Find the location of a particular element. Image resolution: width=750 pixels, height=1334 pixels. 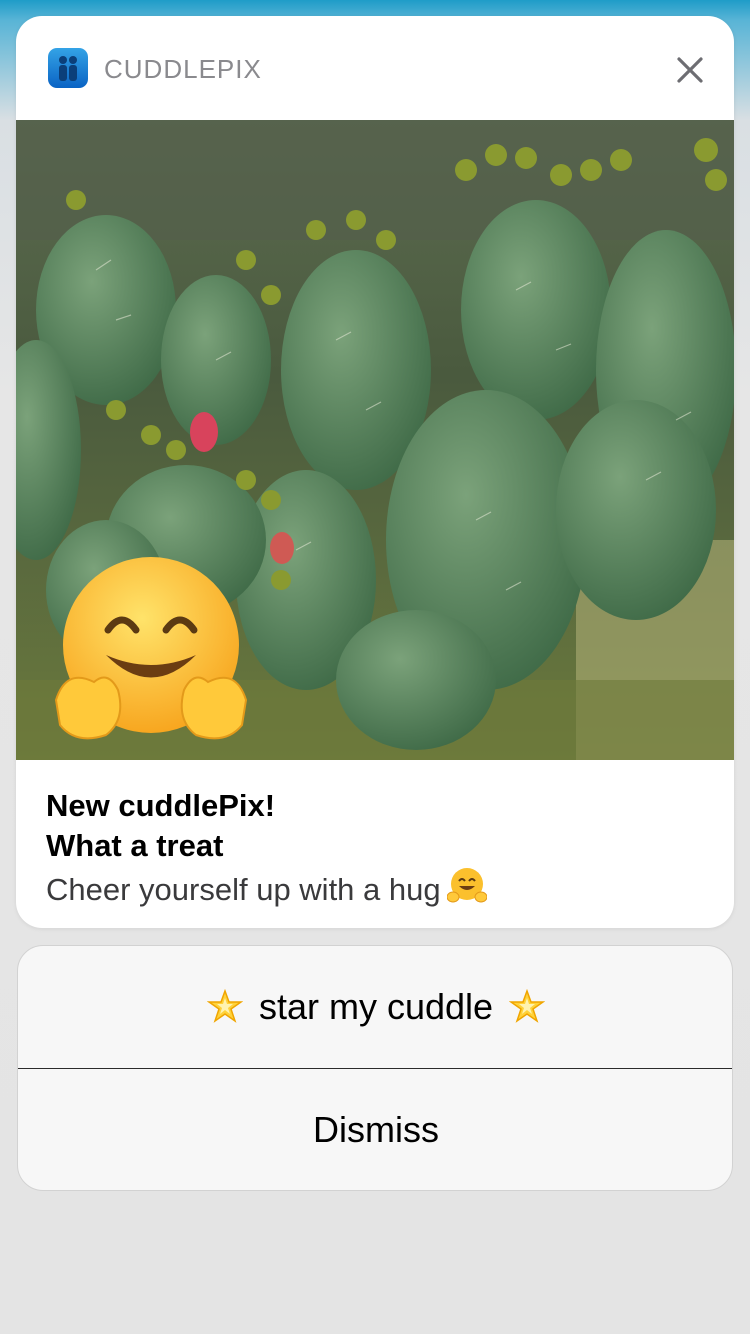

notification-body: Cheer yourself up with a hug is located at coordinates (376, 889).